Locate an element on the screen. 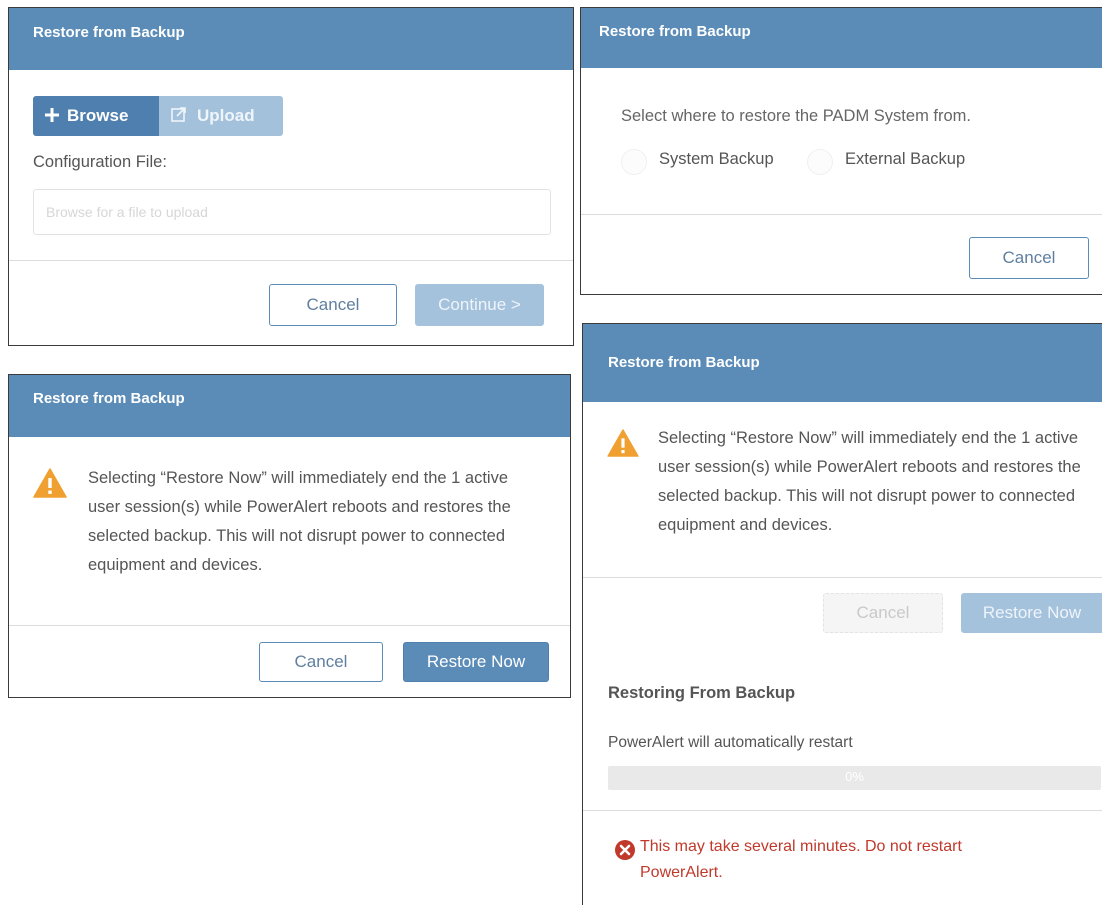  continue-button: Continue > is located at coordinates (479, 305).